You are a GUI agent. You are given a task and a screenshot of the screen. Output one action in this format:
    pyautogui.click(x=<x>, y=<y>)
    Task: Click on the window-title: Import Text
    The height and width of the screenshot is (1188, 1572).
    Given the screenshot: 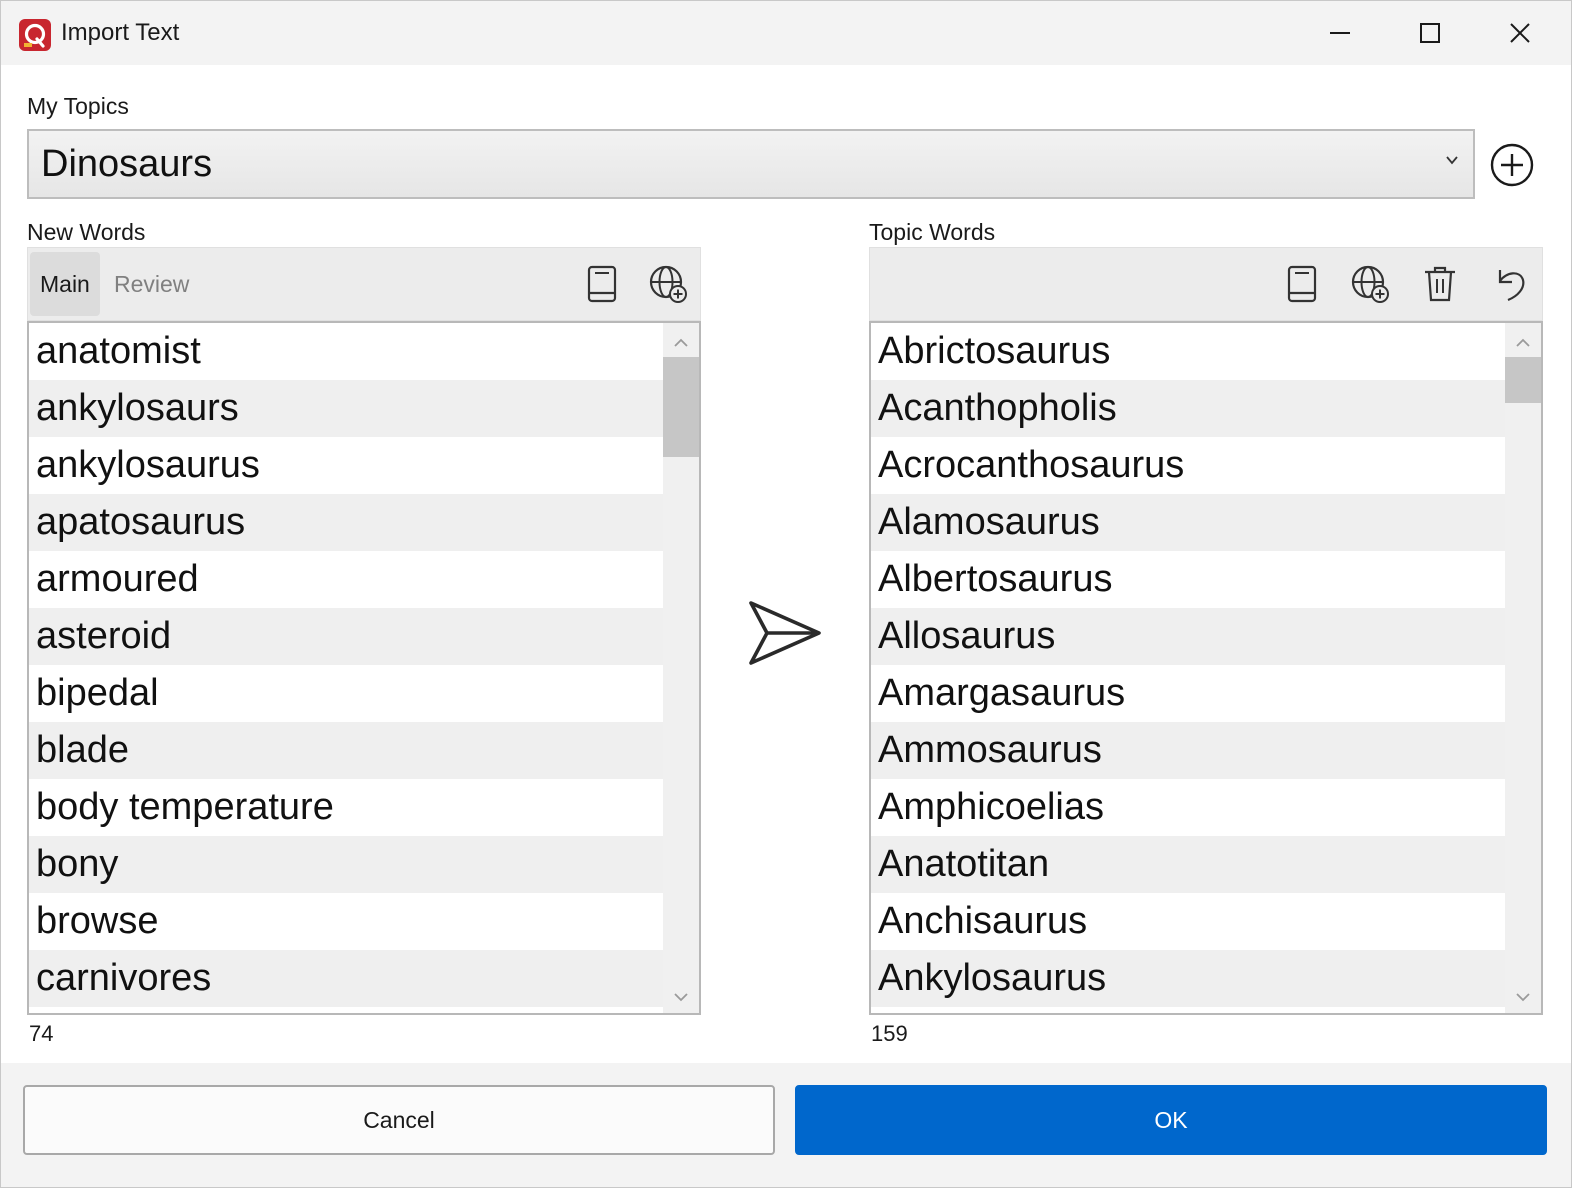 What is the action you would take?
    pyautogui.click(x=120, y=32)
    